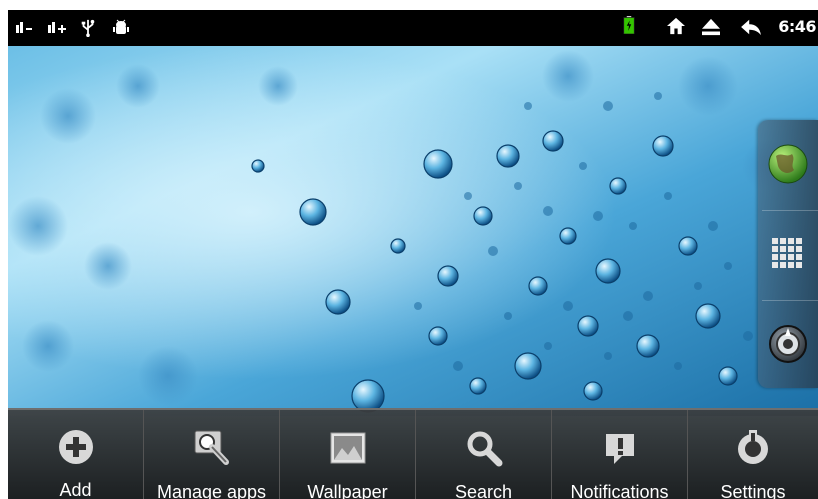  I want to click on wallpaper-icon, so click(347, 448).